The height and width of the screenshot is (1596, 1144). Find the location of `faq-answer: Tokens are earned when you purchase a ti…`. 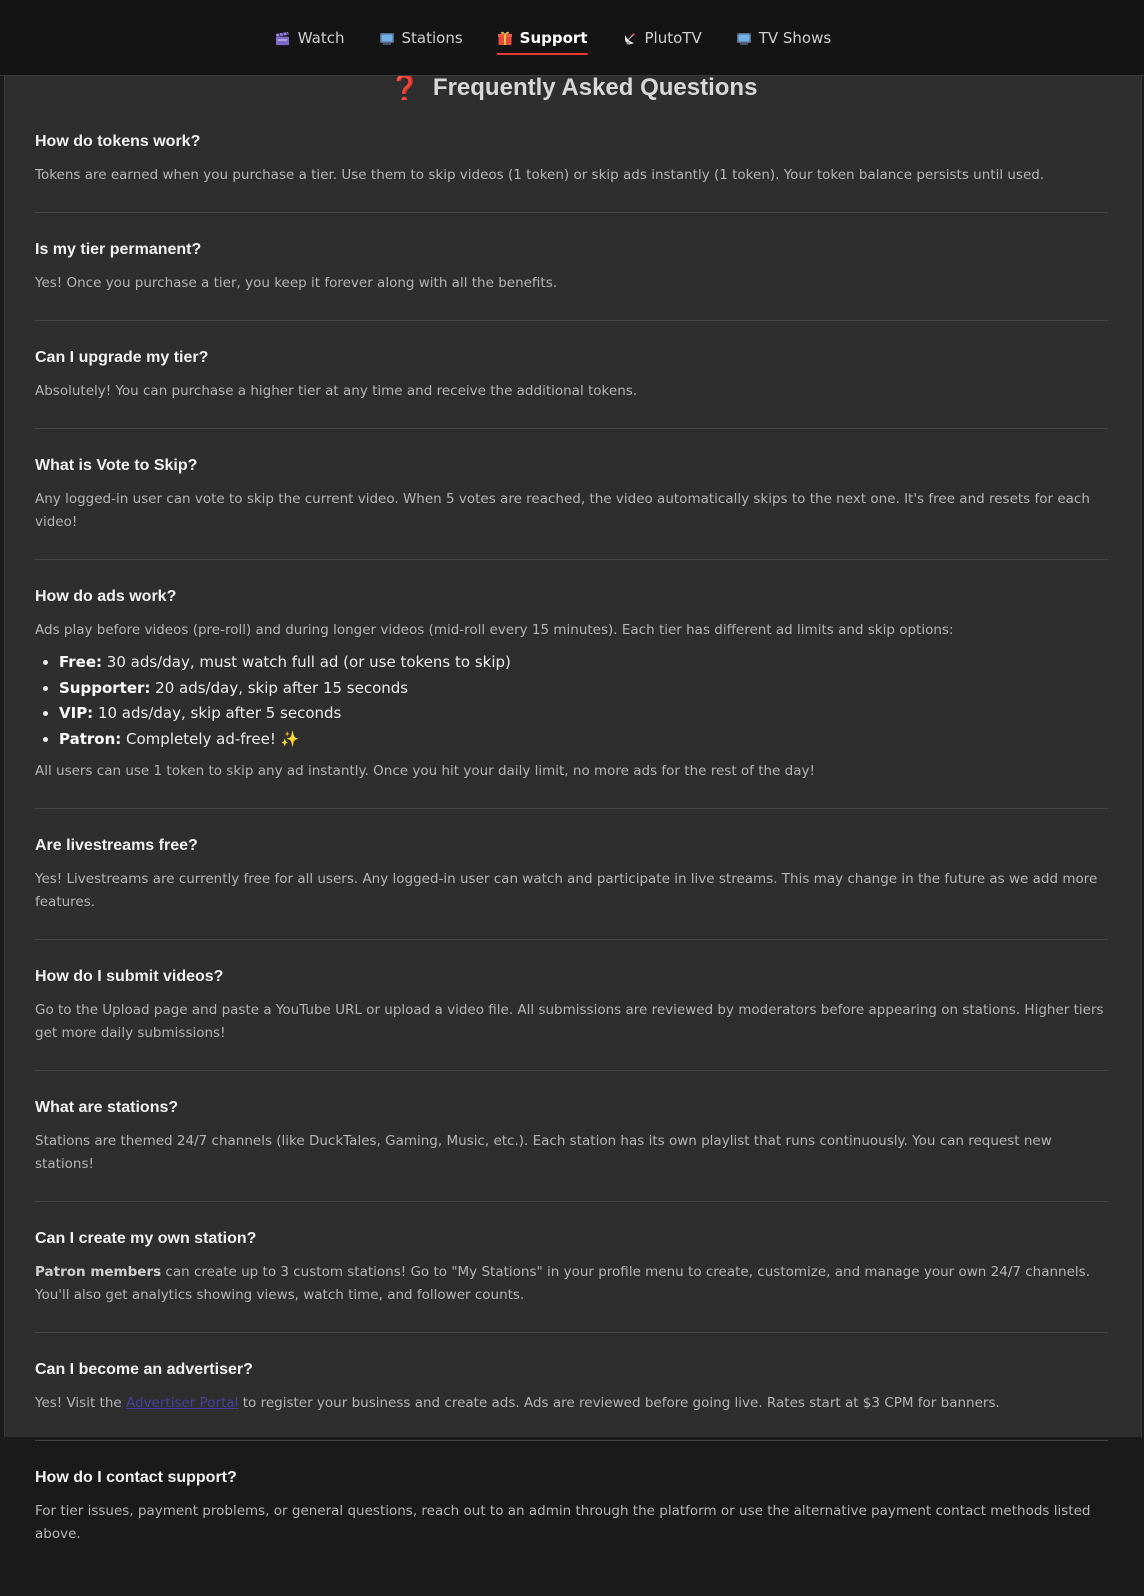

faq-answer: Tokens are earned when you purchase a ti… is located at coordinates (540, 175).